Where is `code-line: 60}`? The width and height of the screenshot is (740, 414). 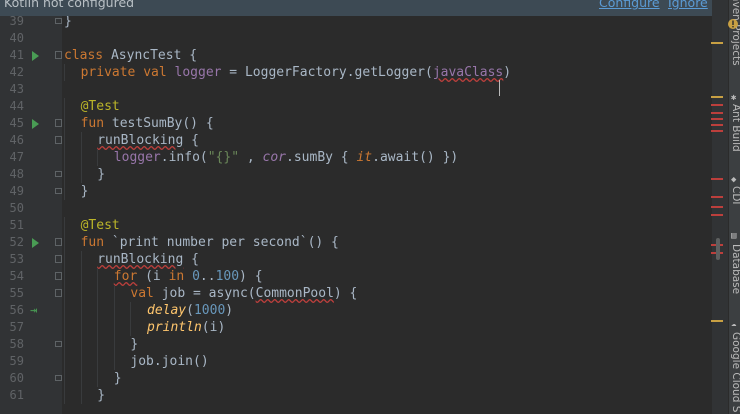
code-line: 60} is located at coordinates (370, 378).